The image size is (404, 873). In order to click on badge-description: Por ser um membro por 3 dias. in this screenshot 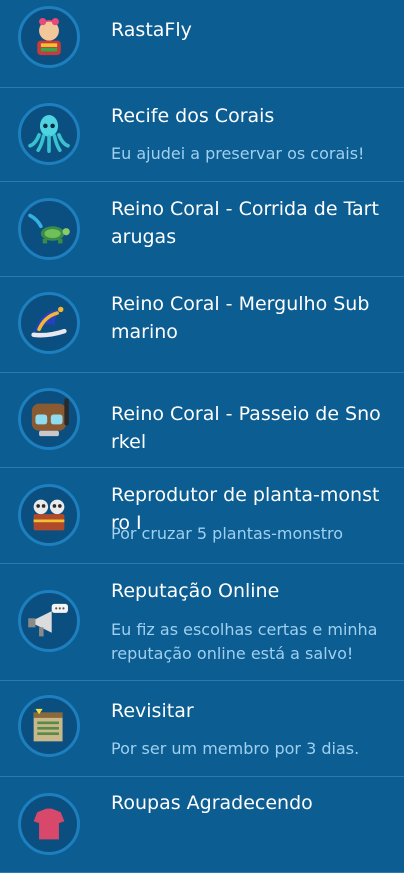, I will do `click(235, 748)`.